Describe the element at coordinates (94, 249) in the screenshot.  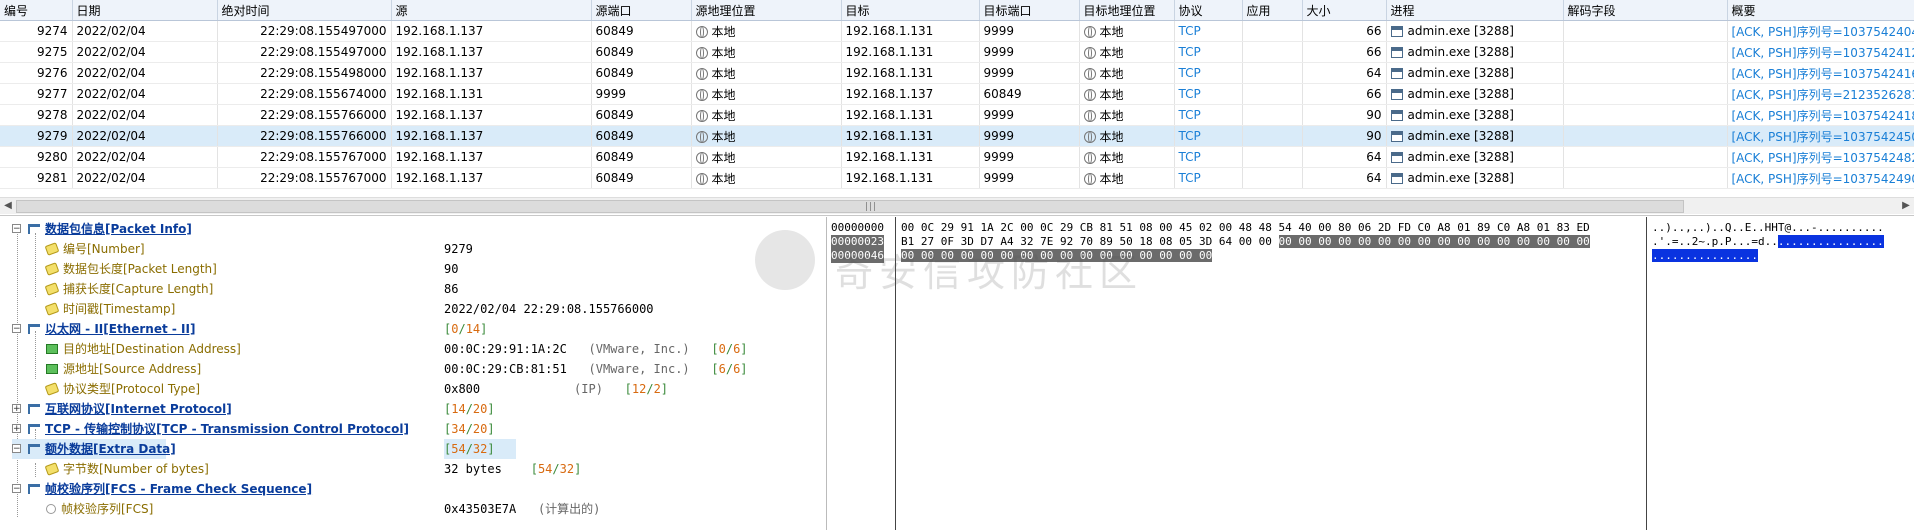
I see `tree-field-number: 编号[Number]` at that location.